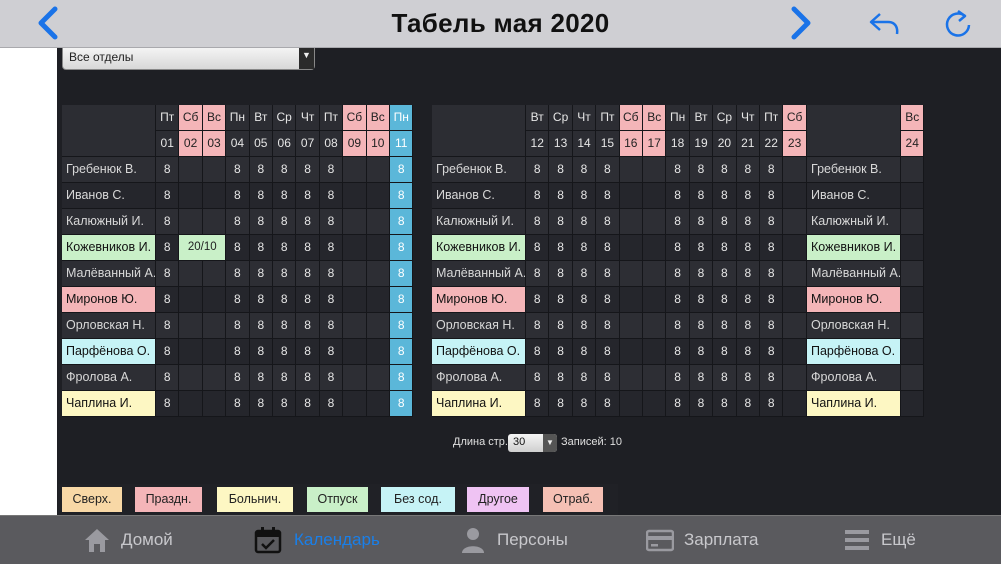 This screenshot has height=564, width=1001. I want to click on refresh-icon, so click(958, 23).